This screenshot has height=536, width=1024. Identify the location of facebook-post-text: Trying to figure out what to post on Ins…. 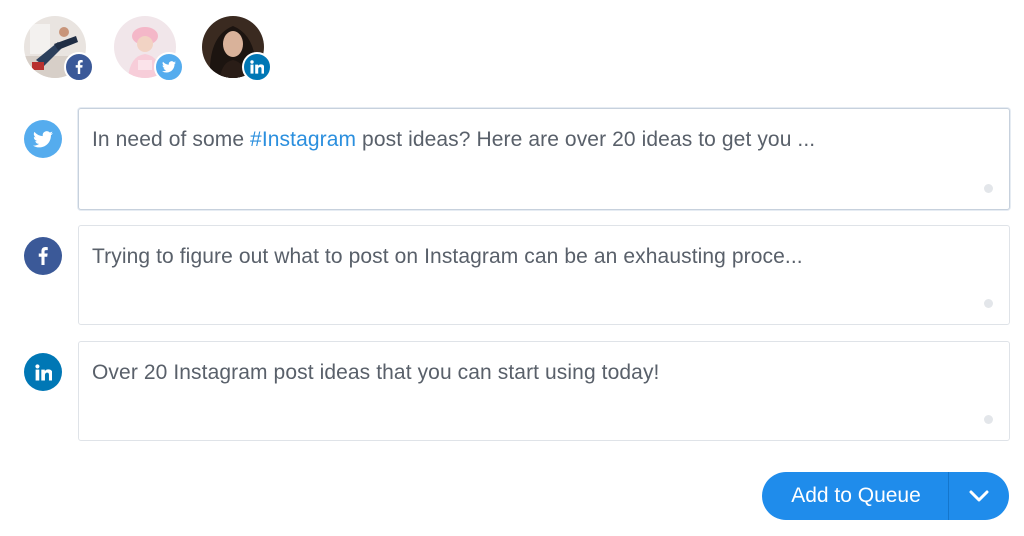
(447, 256).